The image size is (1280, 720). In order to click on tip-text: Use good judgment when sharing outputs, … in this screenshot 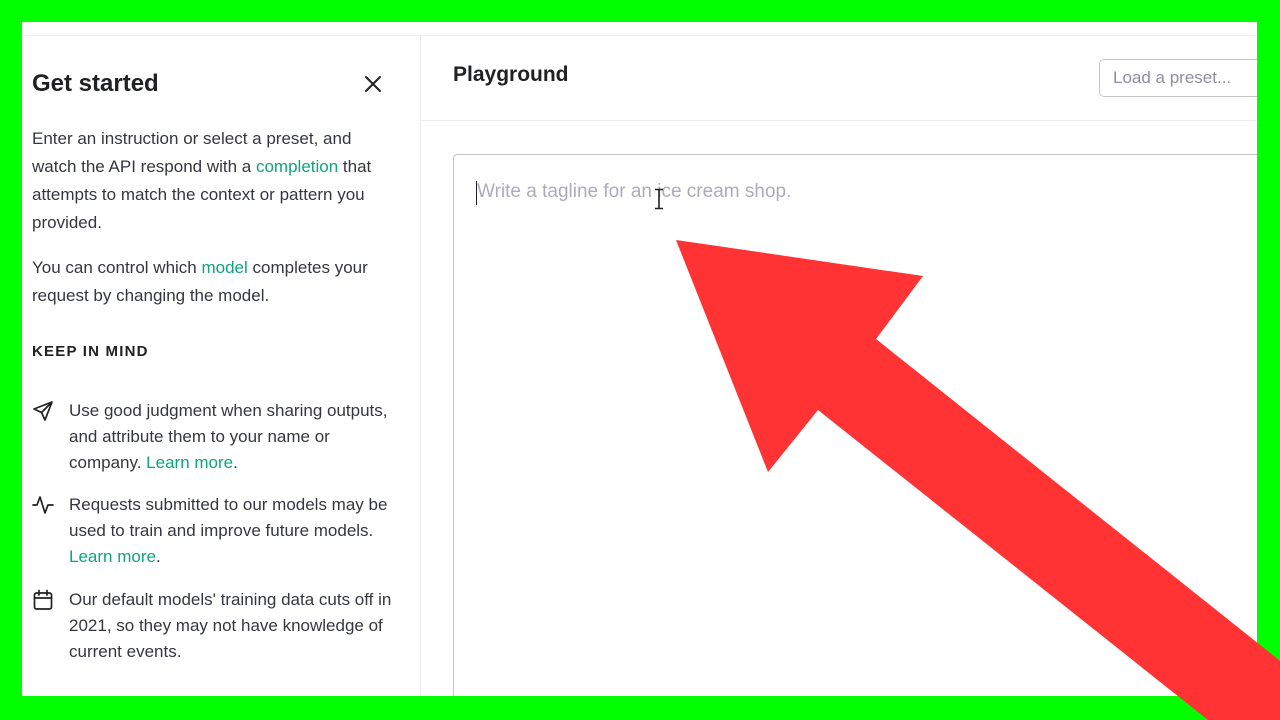, I will do `click(228, 436)`.